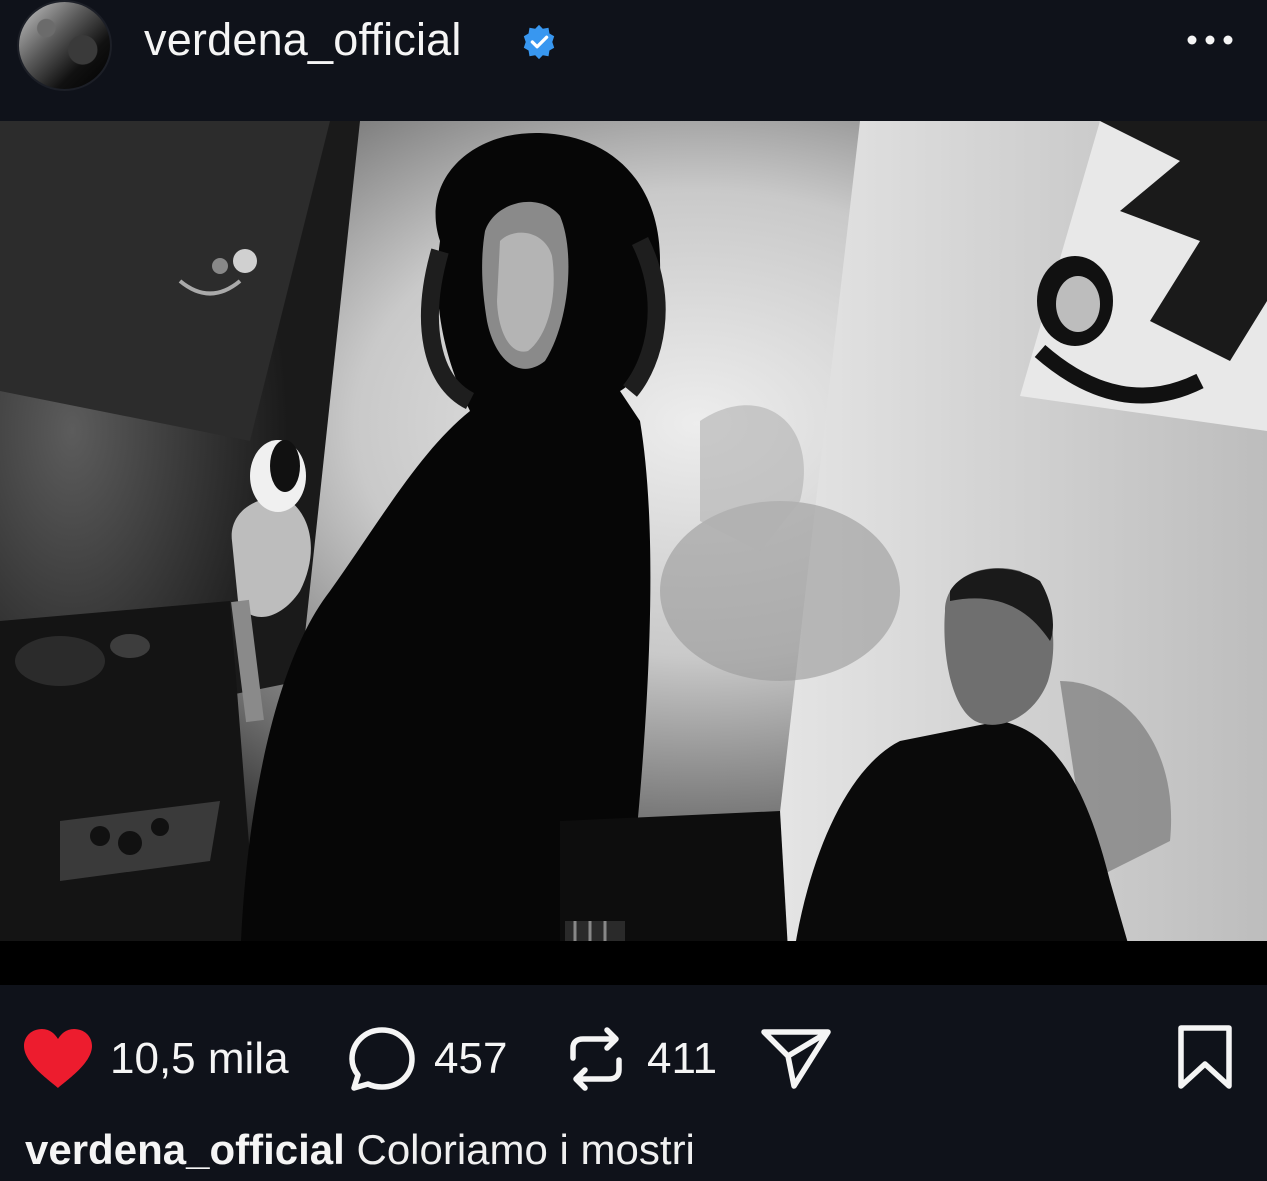 The image size is (1267, 1181). I want to click on post-username: verdena_official, so click(303, 40).